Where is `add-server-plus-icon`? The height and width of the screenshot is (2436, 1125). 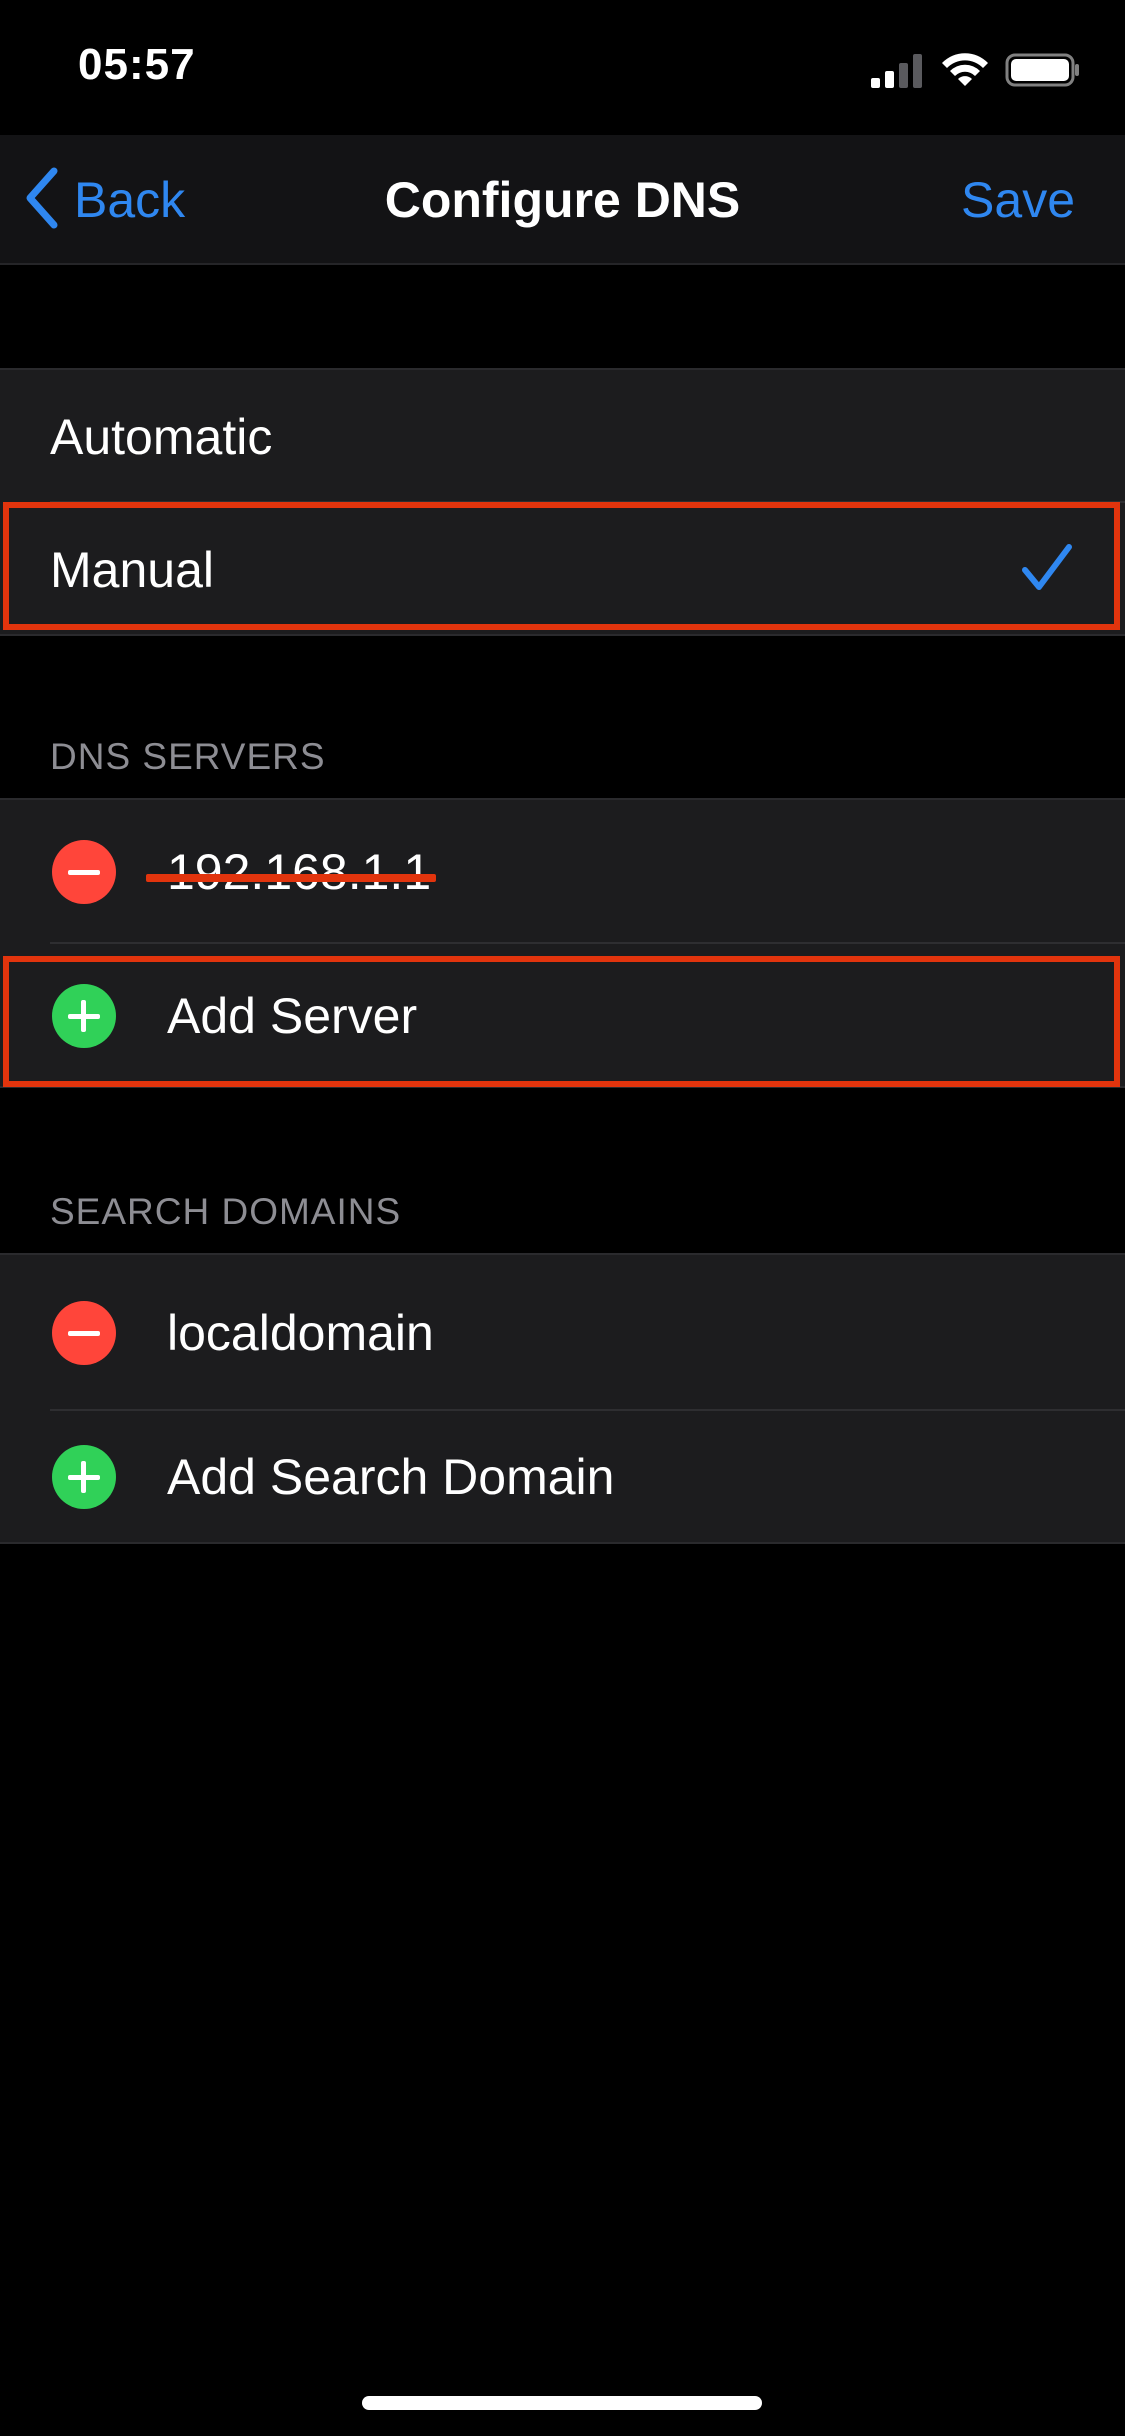 add-server-plus-icon is located at coordinates (84, 1016).